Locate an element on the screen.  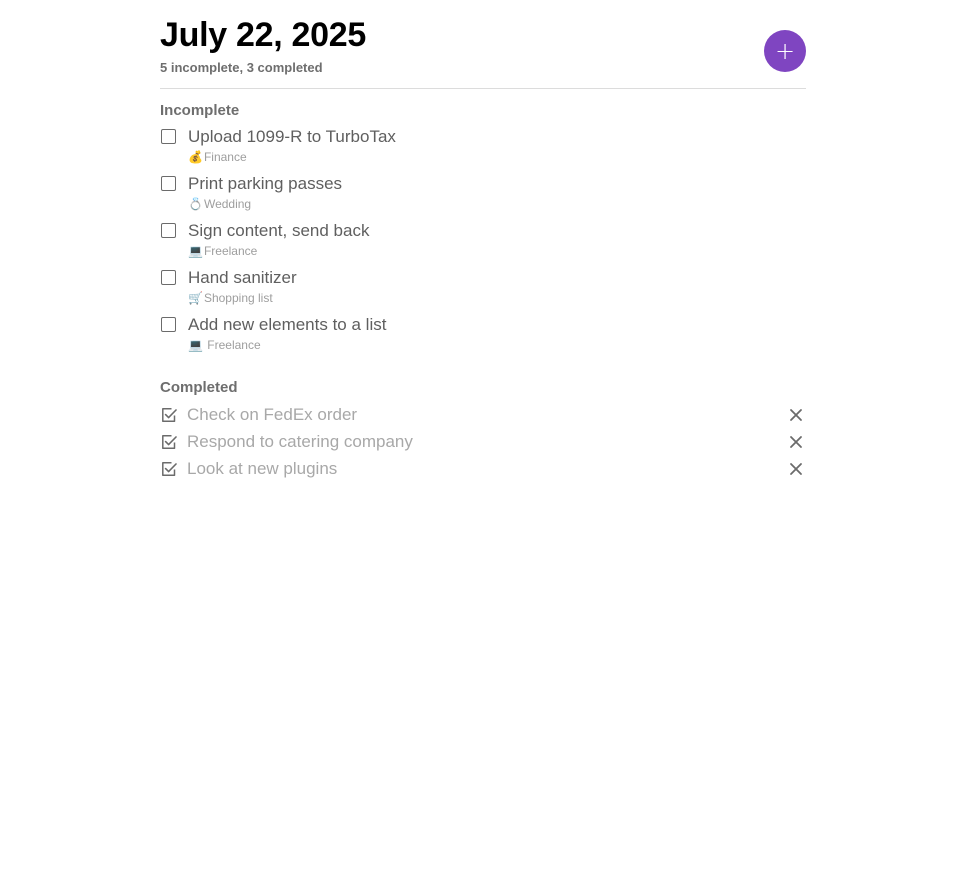
task-item: Add new elements to a list 💻 Freelance is located at coordinates (483, 339).